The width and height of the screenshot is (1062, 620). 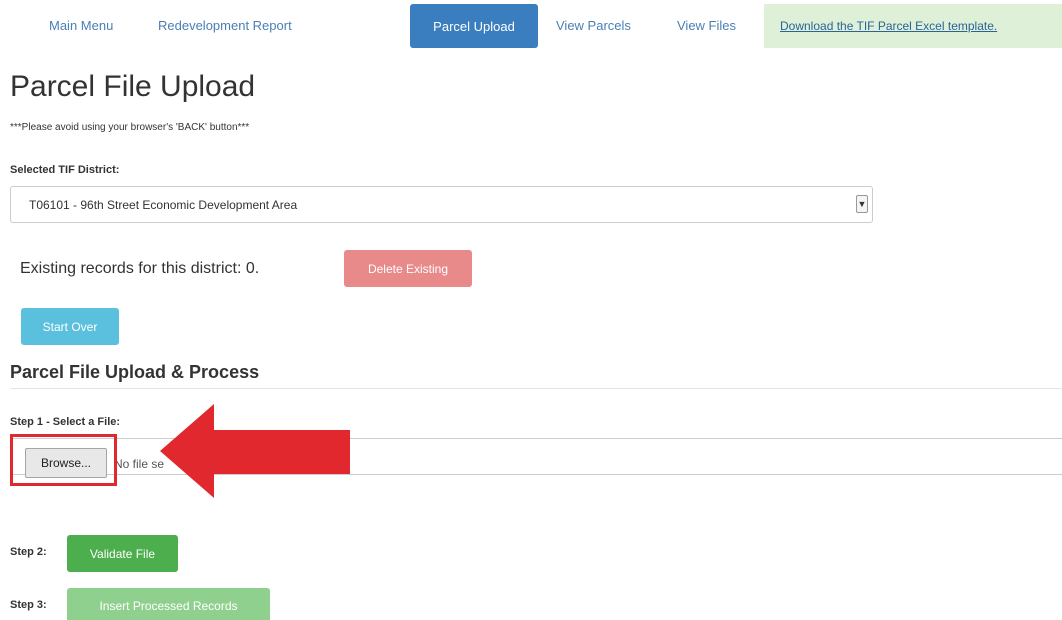 I want to click on step1-label: Step 1 - Select a File:, so click(x=65, y=422).